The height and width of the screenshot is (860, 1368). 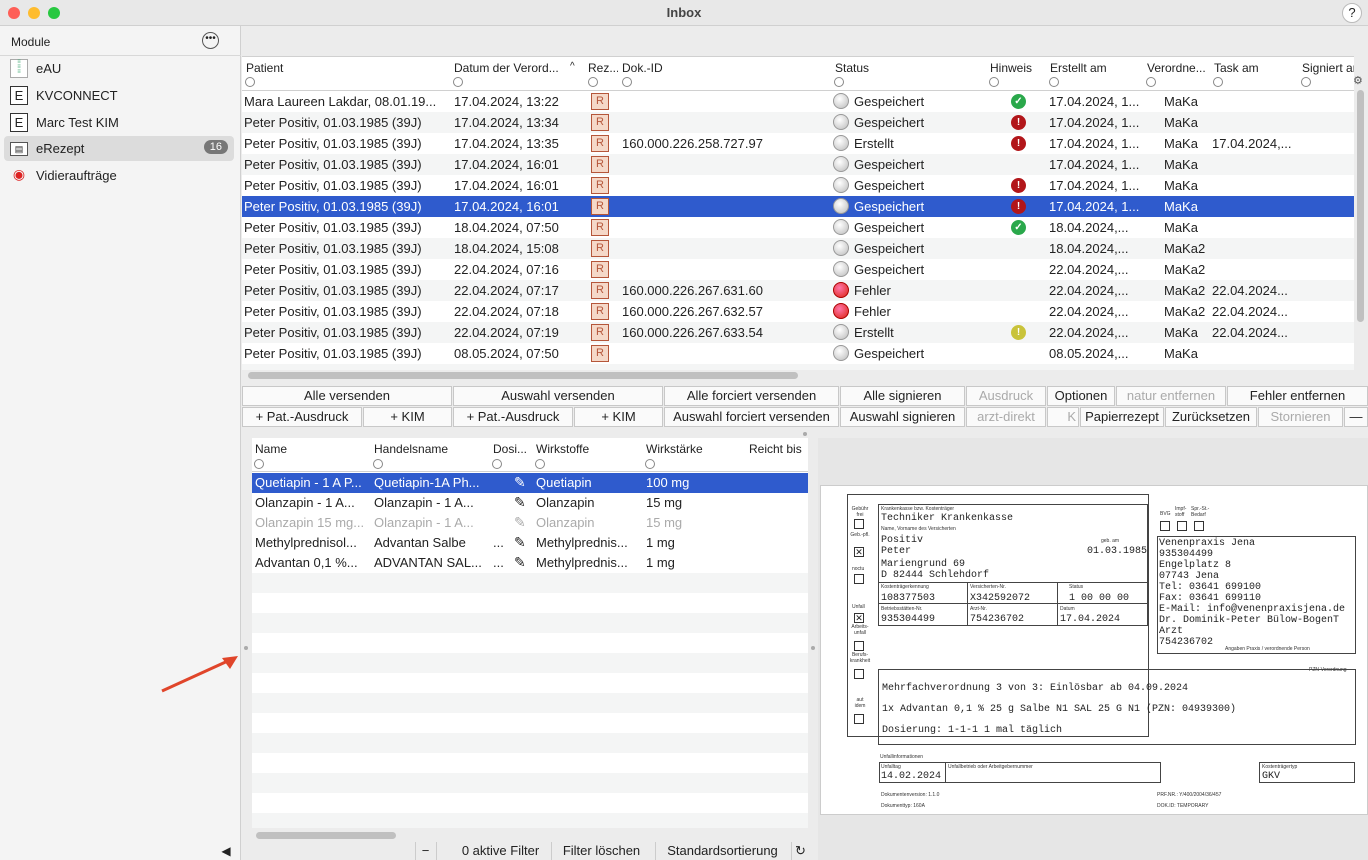 I want to click on sidebar-item-marc-test-kim: E Marc Test KIM, so click(x=119, y=122).